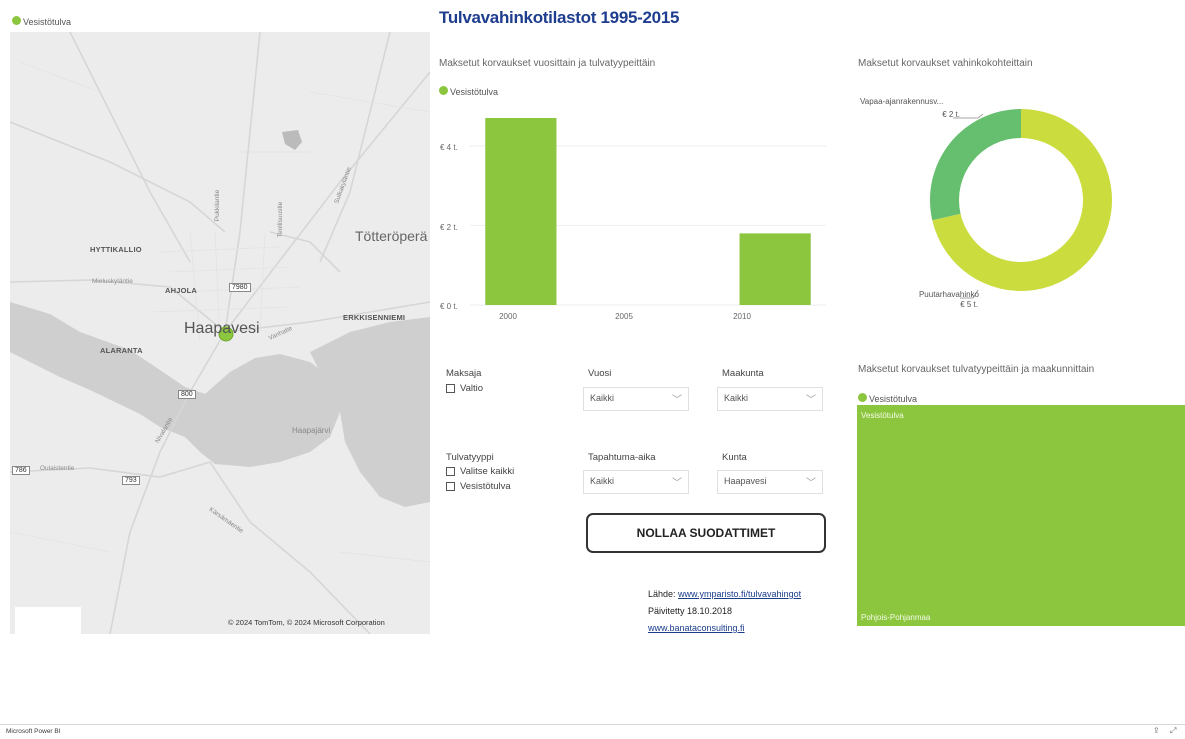  I want to click on place-ahjola: AHJOLA, so click(181, 290).